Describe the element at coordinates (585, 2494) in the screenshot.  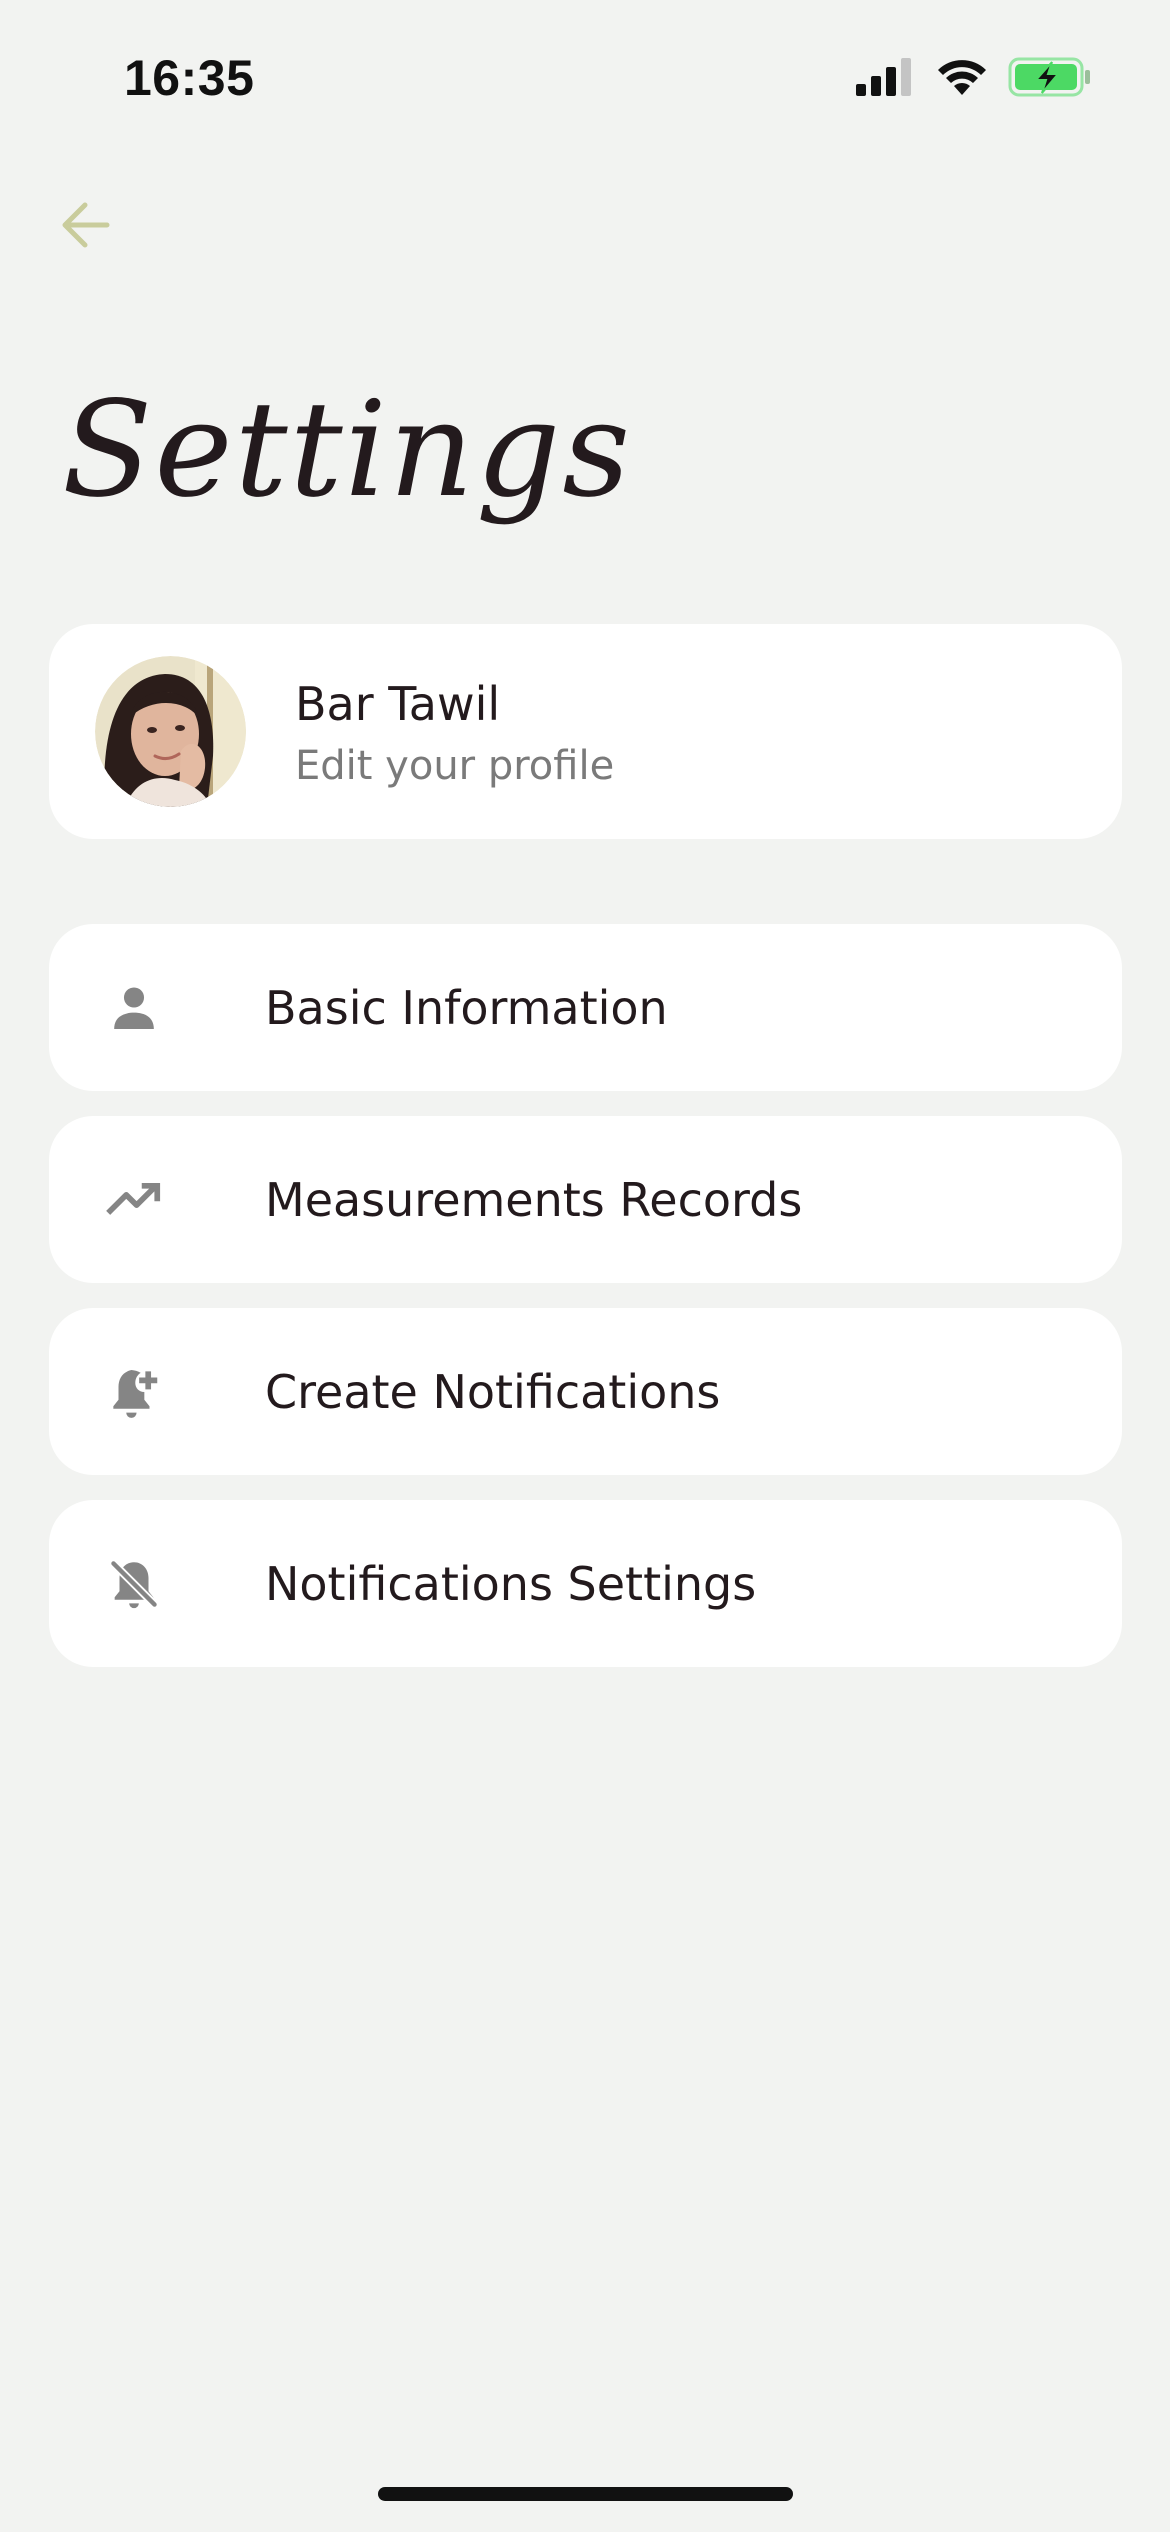
I see `home-indicator` at that location.